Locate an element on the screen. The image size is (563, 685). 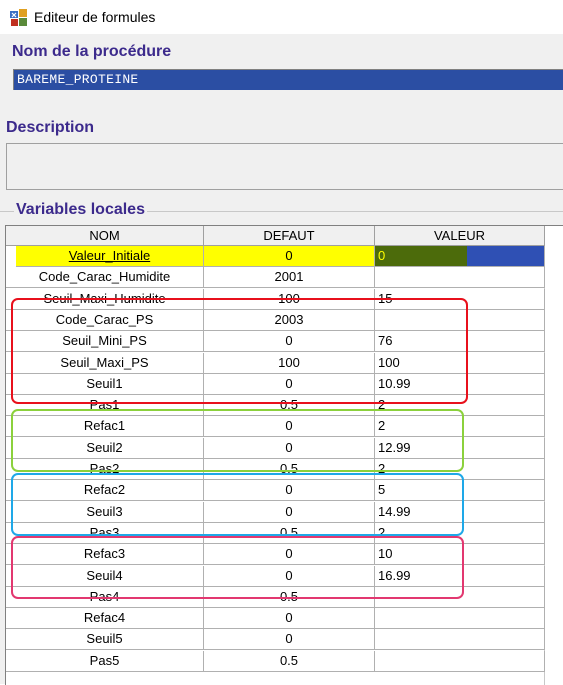
table-row: Code_Carac_PS 2003 is located at coordinates (275, 320).